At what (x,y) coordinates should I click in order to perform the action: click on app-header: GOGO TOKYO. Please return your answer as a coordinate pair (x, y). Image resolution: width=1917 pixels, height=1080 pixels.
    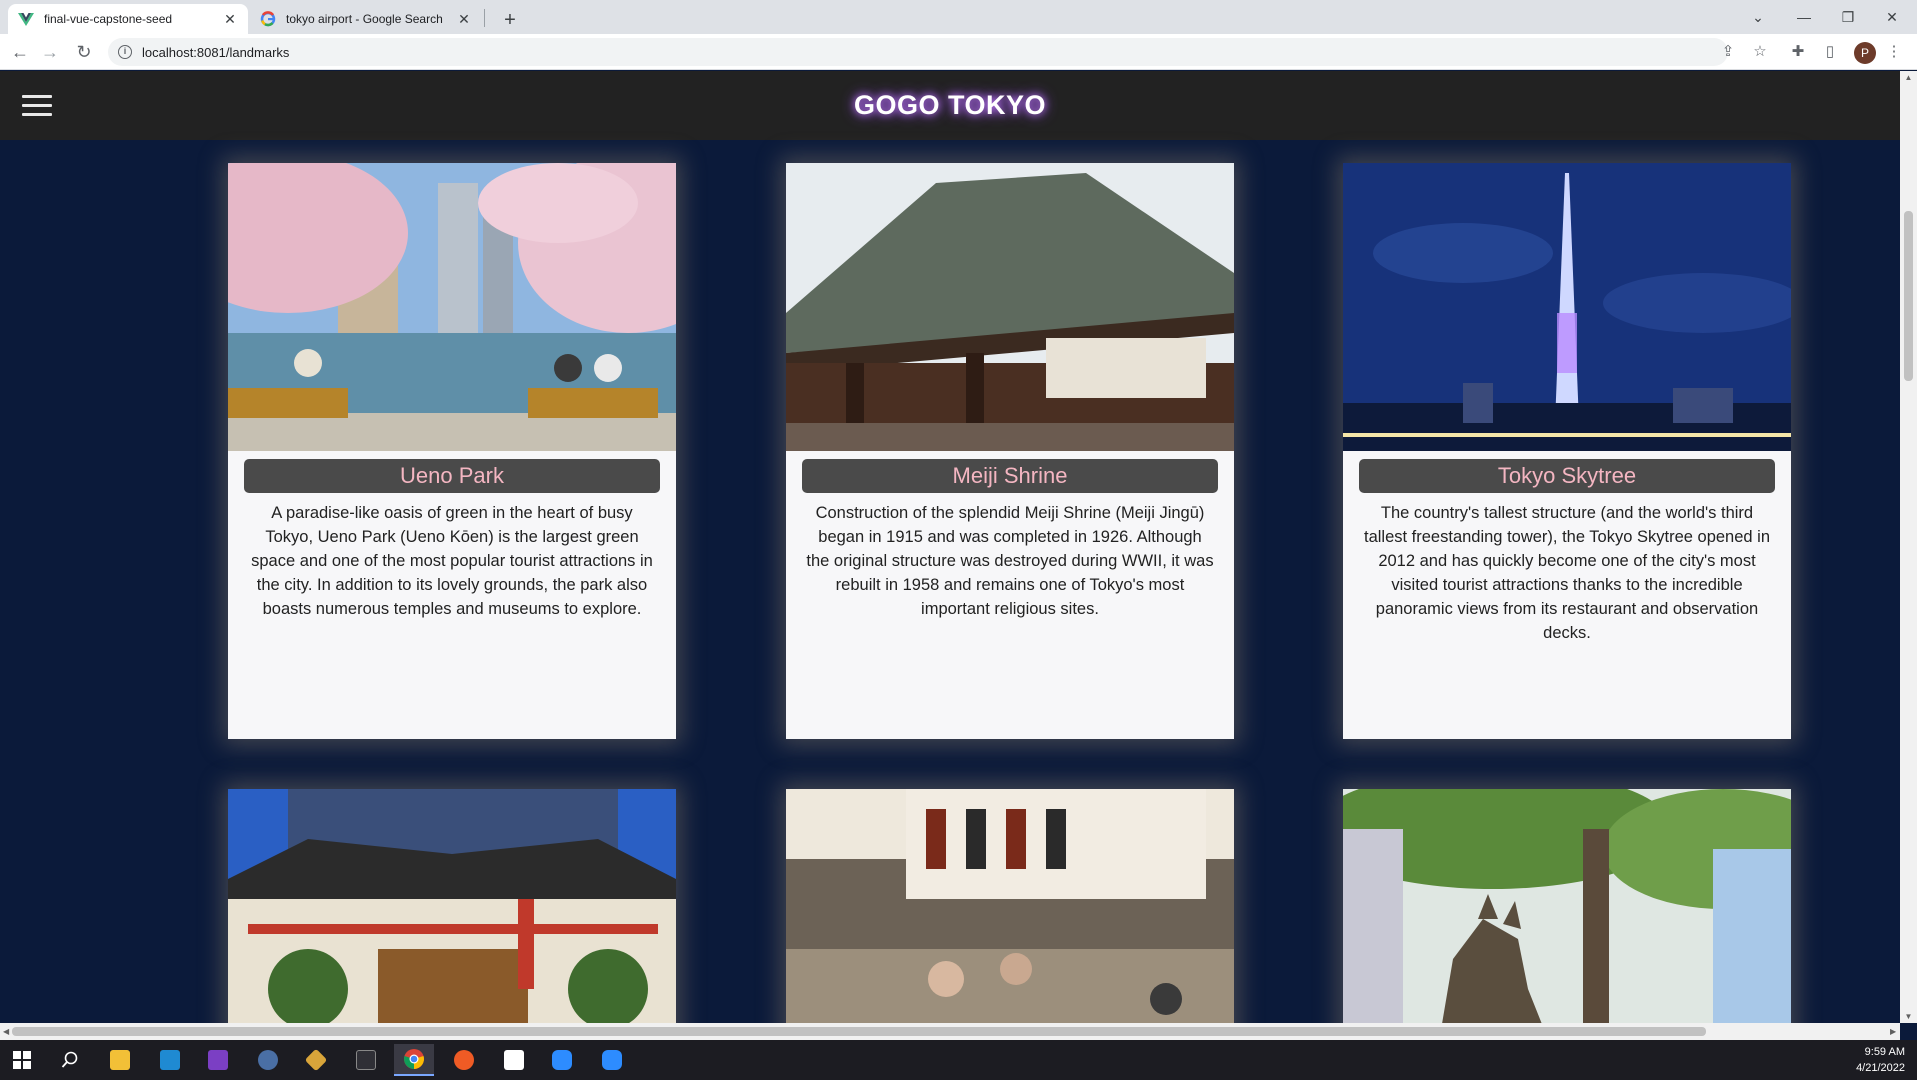
    Looking at the image, I should click on (950, 105).